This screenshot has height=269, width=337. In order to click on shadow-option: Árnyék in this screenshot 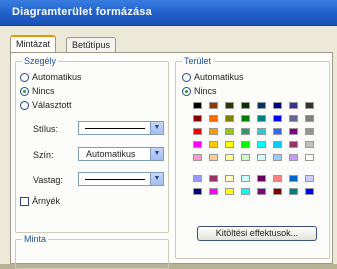, I will do `click(40, 201)`.